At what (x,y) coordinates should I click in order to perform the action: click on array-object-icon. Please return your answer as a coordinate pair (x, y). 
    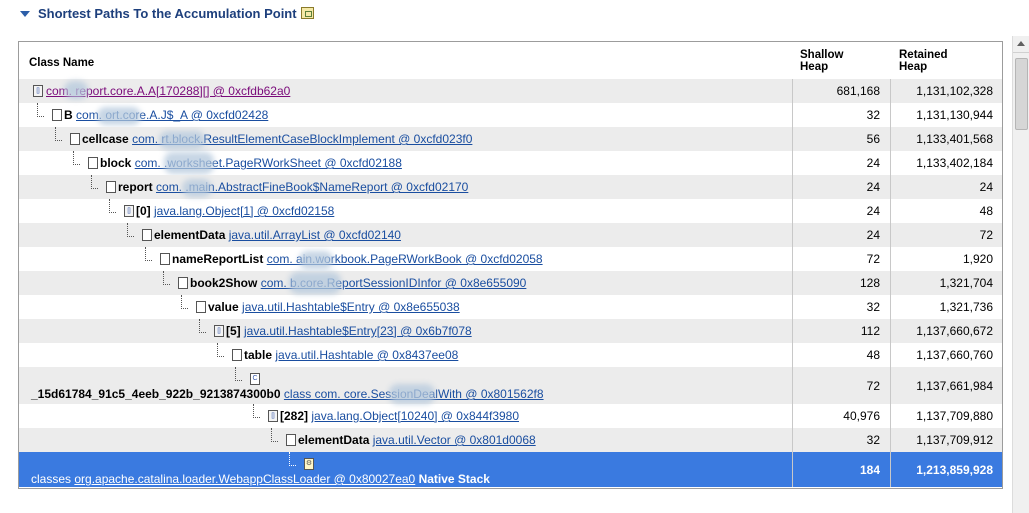
    Looking at the image, I should click on (219, 331).